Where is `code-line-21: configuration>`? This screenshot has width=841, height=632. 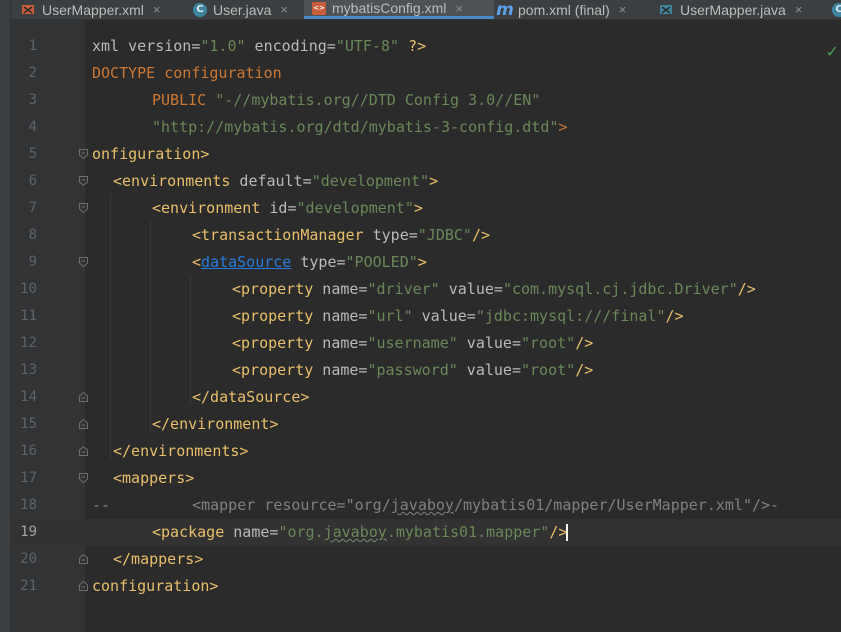
code-line-21: configuration> is located at coordinates (155, 586).